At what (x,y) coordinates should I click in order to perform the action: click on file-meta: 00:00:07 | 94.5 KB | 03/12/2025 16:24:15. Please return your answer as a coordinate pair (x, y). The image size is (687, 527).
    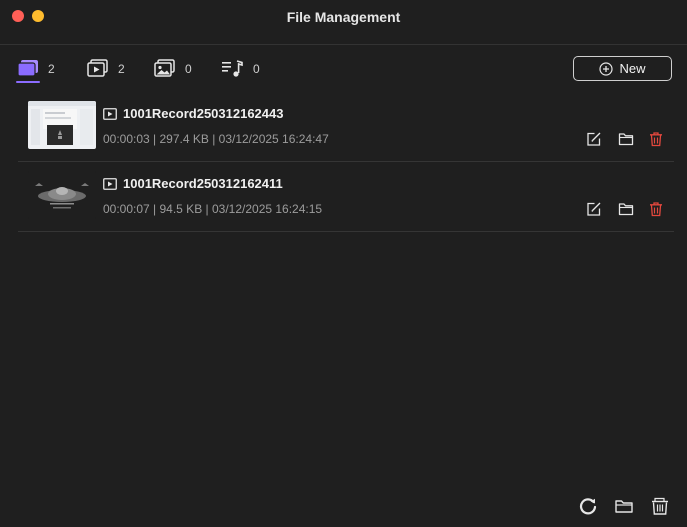
    Looking at the image, I should click on (213, 209).